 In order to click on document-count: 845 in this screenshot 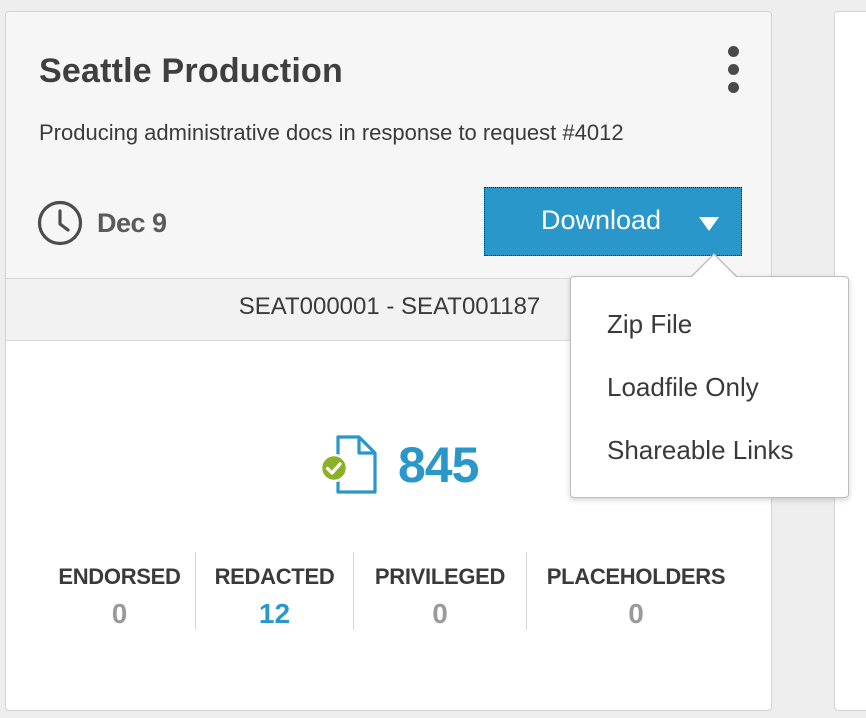, I will do `click(398, 465)`.